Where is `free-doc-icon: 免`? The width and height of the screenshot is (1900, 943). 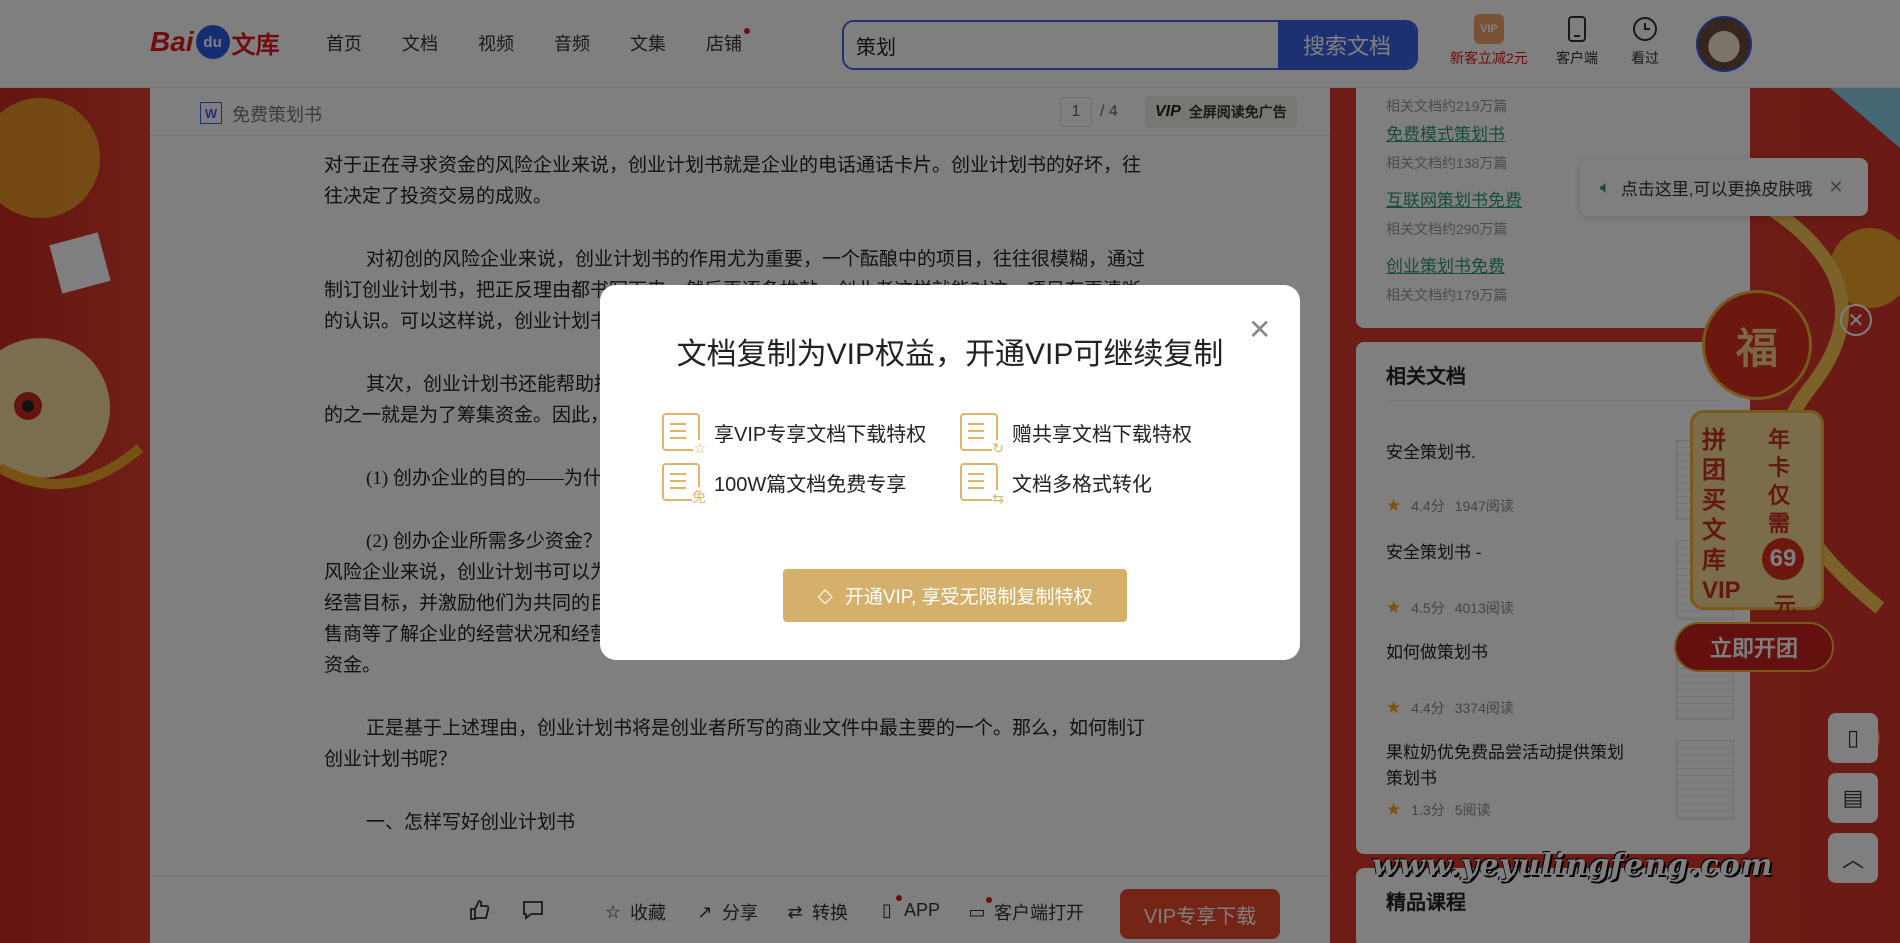
free-doc-icon: 免 is located at coordinates (684, 485).